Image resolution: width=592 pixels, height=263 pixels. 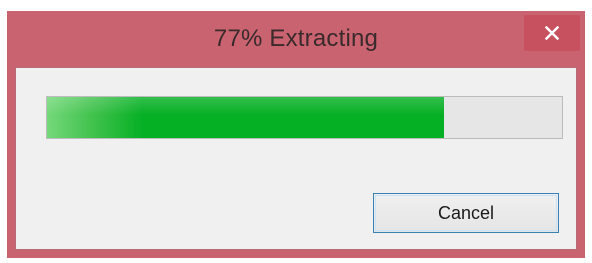 I want to click on progress-bar, so click(x=304, y=117).